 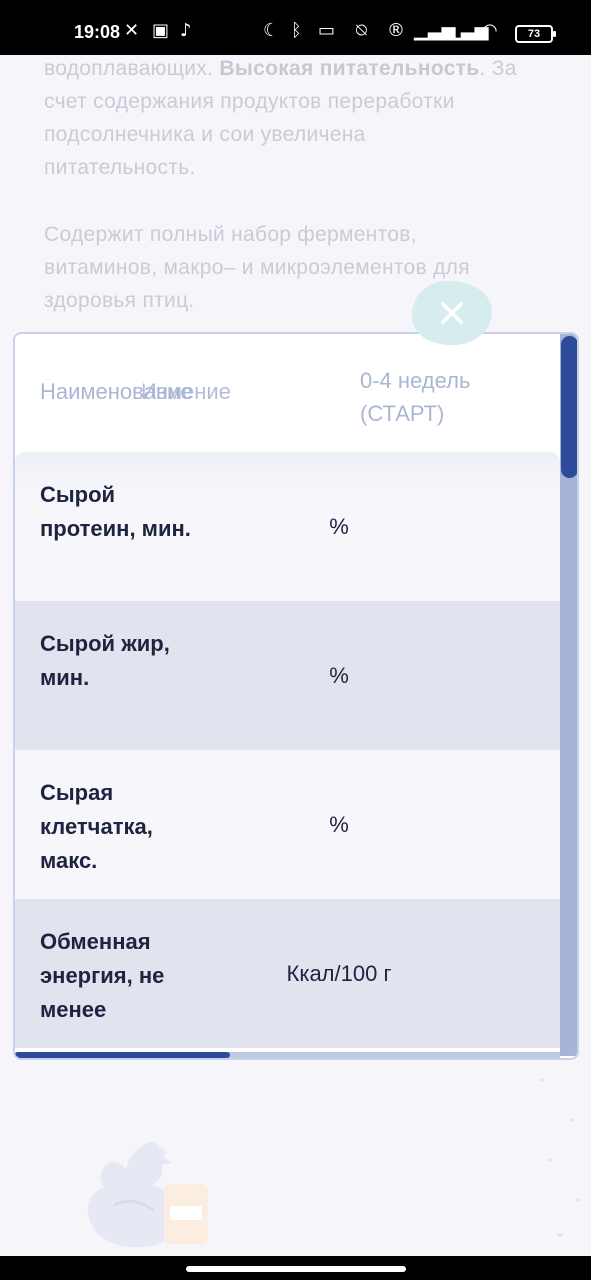 What do you see at coordinates (271, 30) in the screenshot?
I see `moon-icon: ☾` at bounding box center [271, 30].